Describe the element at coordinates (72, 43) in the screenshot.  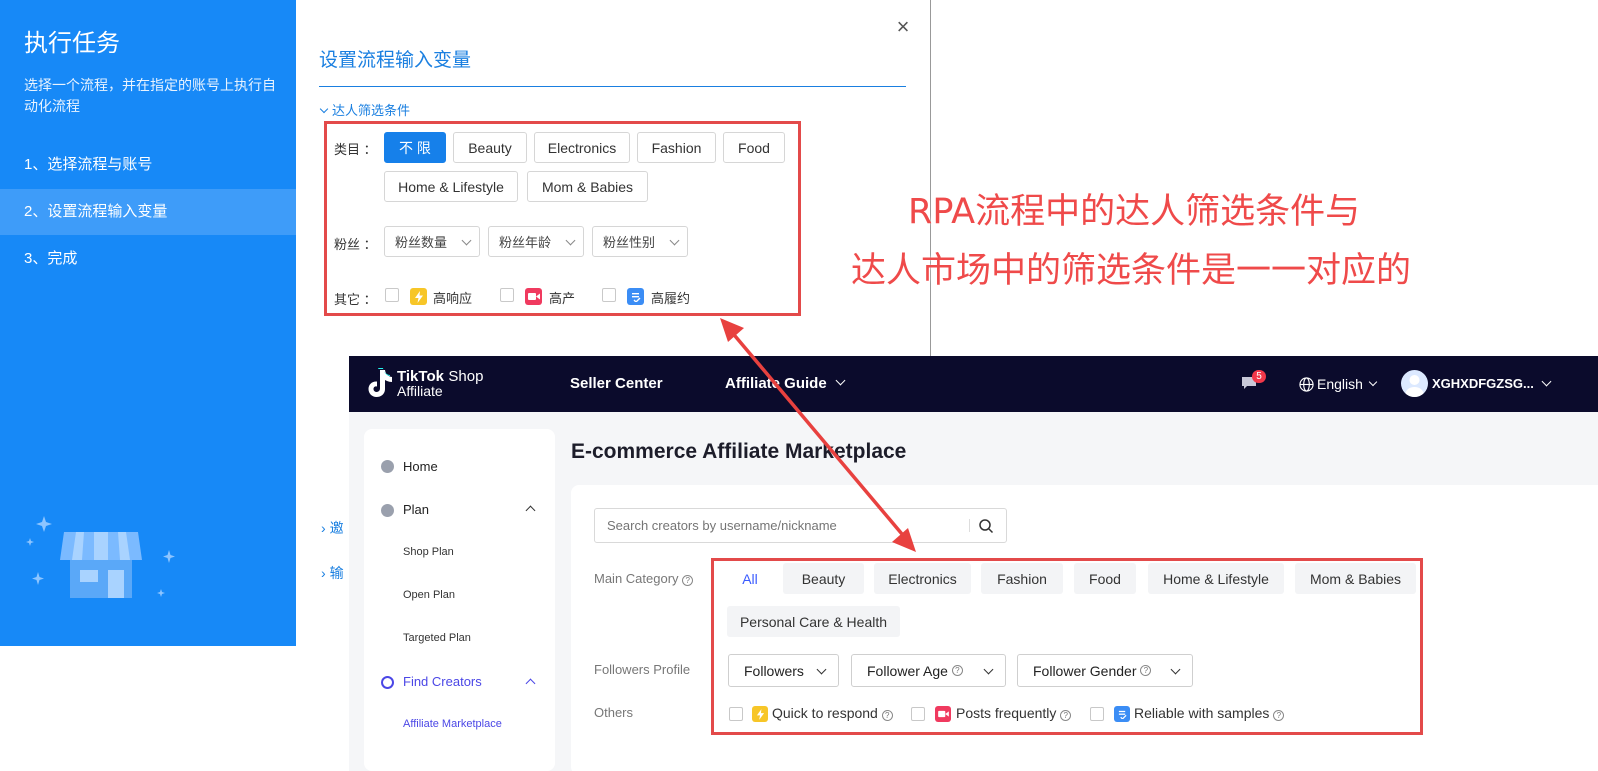
I see `wizard-title: 执行任务` at that location.